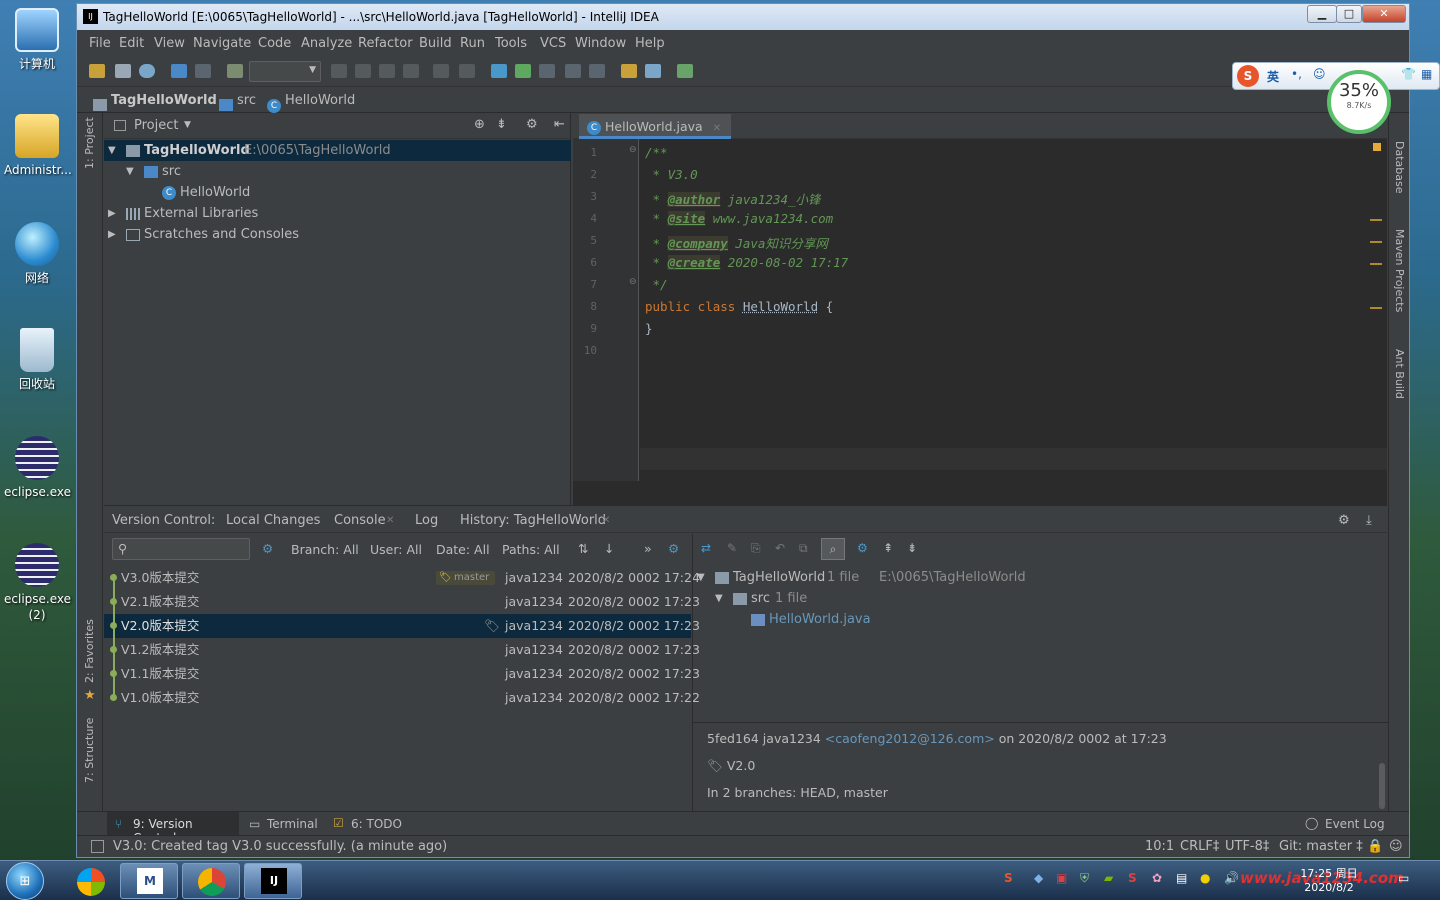 The image size is (1440, 900). I want to click on synchronize-icon, so click(147, 71).